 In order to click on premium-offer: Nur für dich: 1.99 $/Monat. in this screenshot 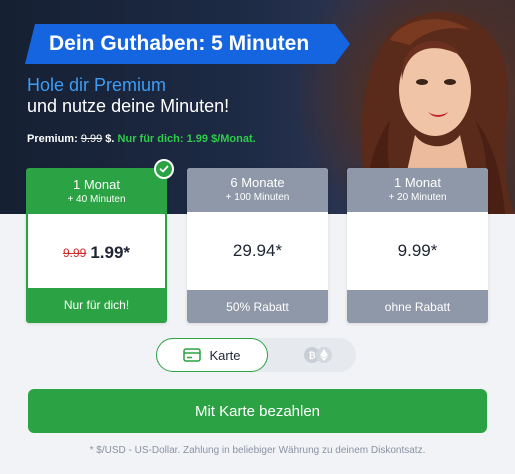, I will do `click(186, 139)`.